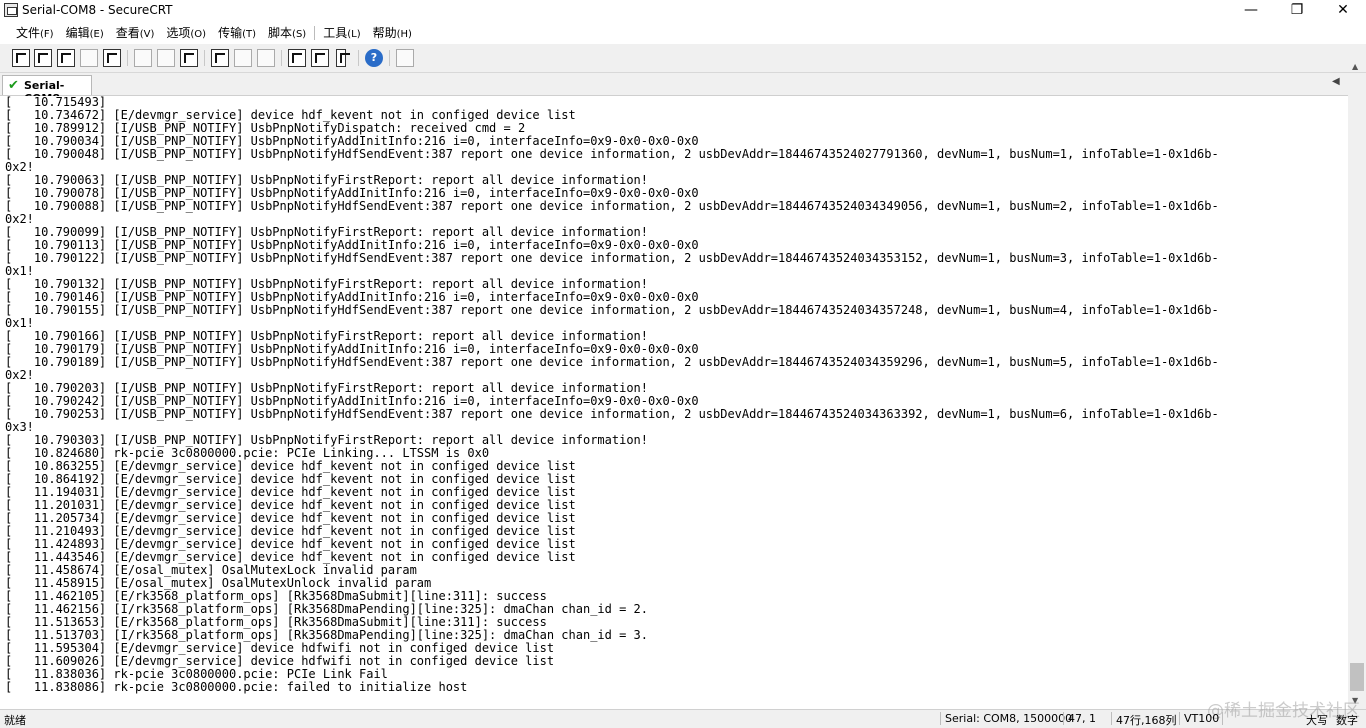 The height and width of the screenshot is (728, 1366). What do you see at coordinates (47, 90) in the screenshot?
I see `tab-serial-com8: ✔ Serial-COM8` at bounding box center [47, 90].